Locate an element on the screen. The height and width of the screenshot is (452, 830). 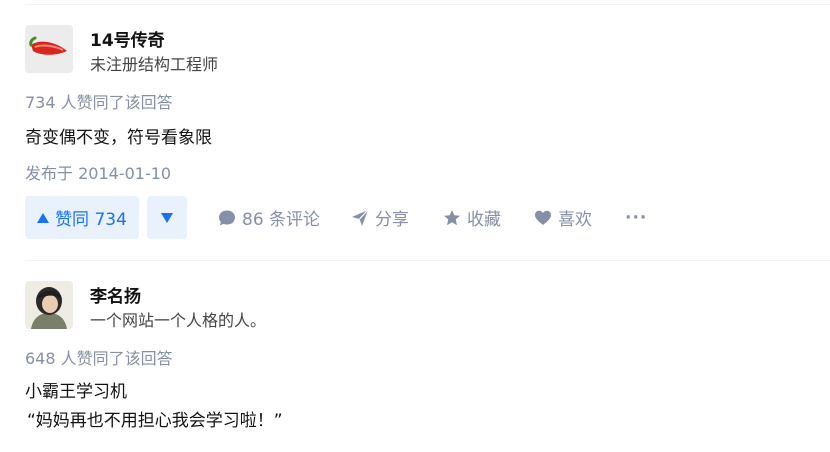
vote-summary: 648 人赞同了该回答 is located at coordinates (99, 358).